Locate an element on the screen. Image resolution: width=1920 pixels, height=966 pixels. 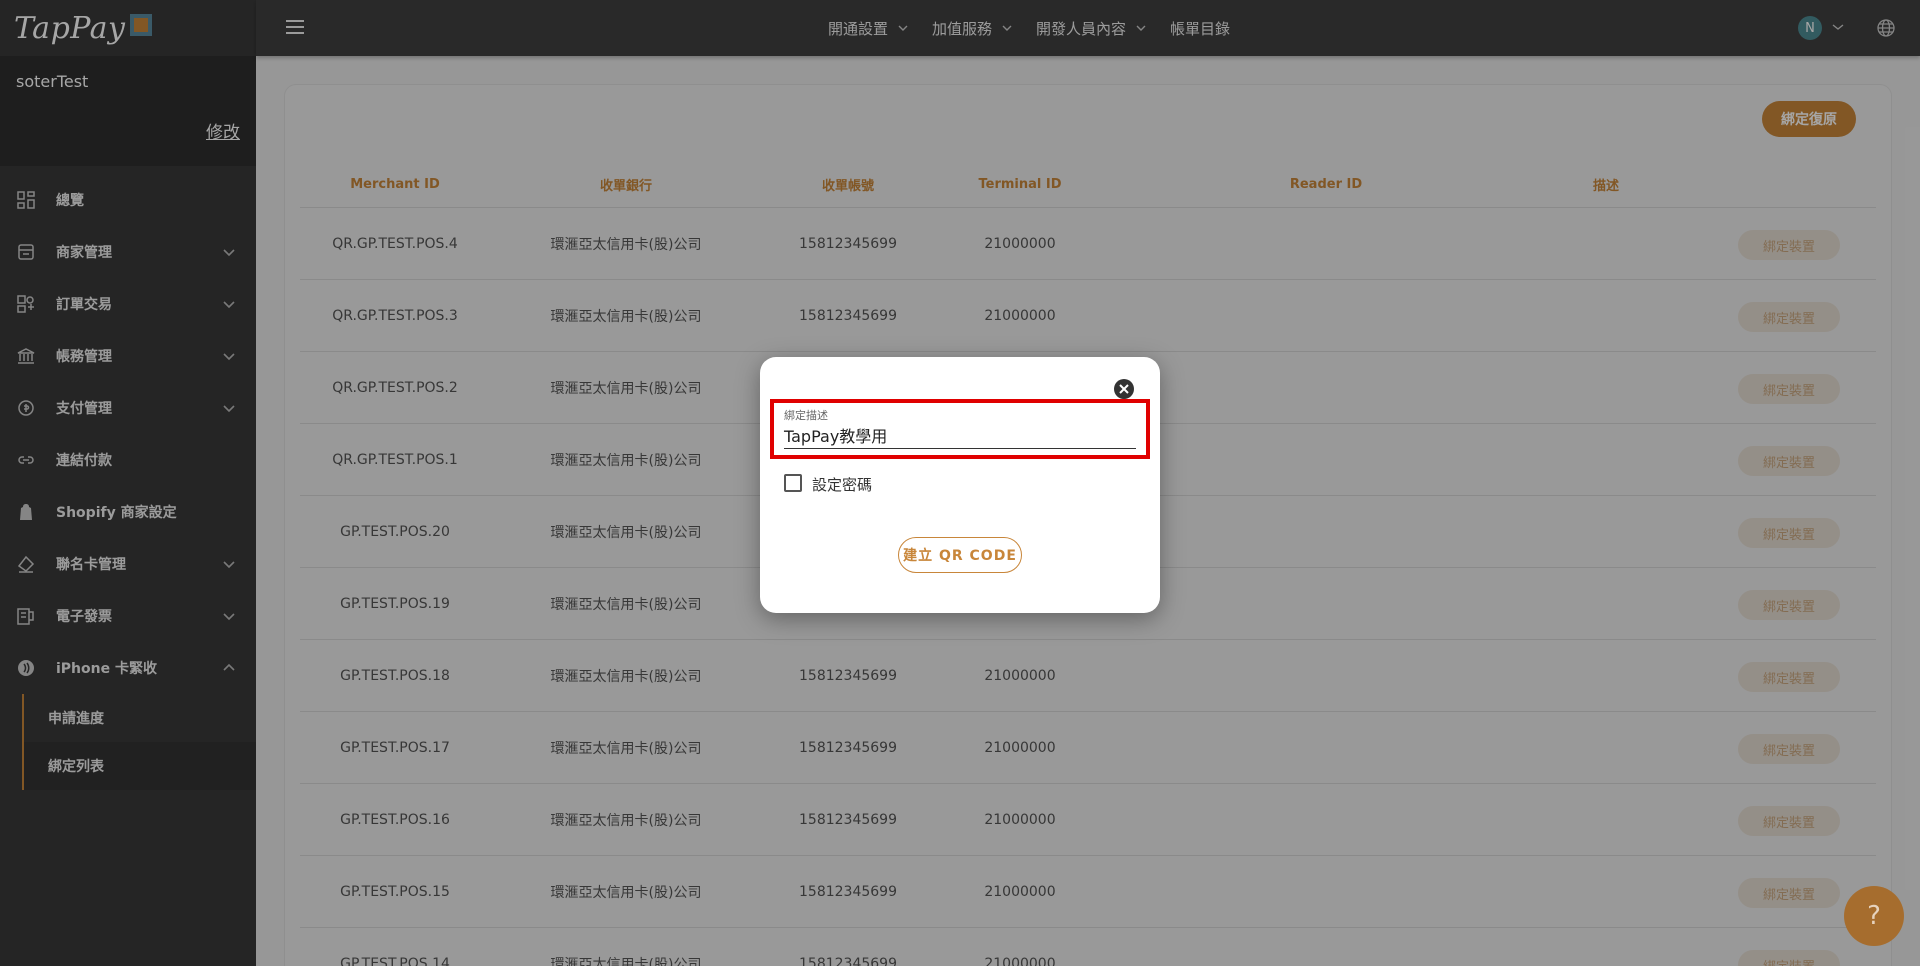
set-password-checkbox is located at coordinates (793, 483).